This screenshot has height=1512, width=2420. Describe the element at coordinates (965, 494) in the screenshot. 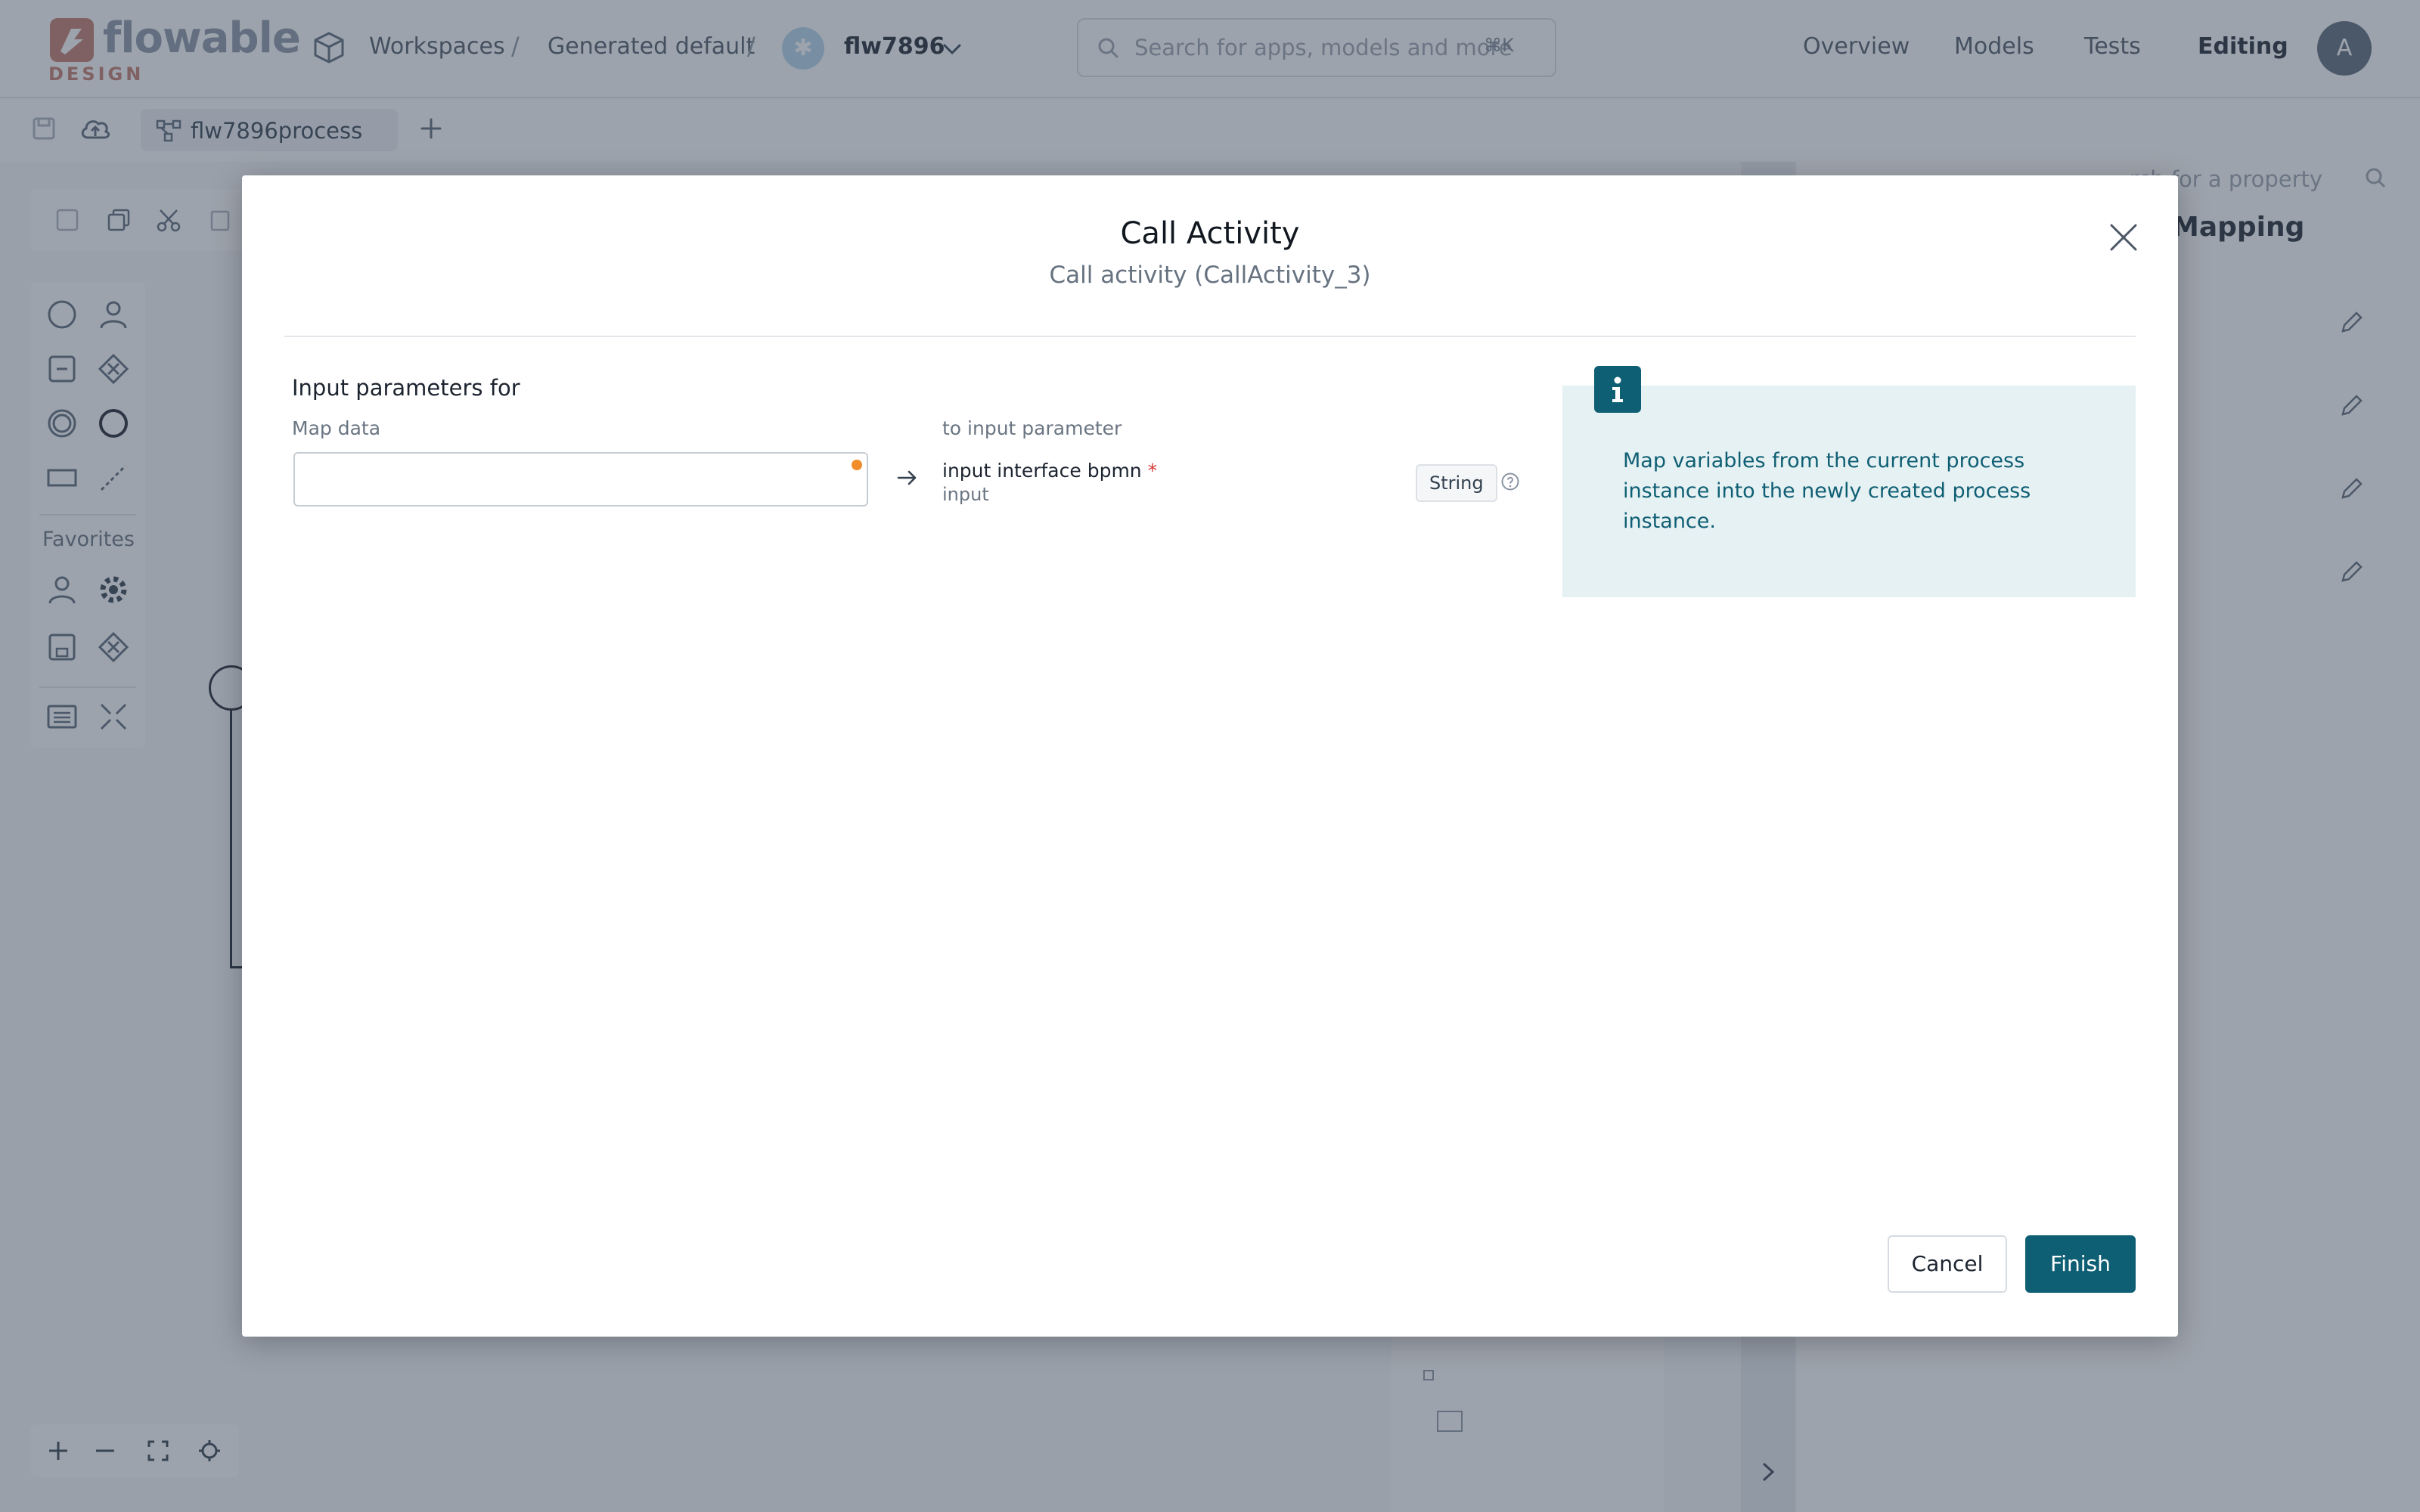

I see `parameter-id: input` at that location.